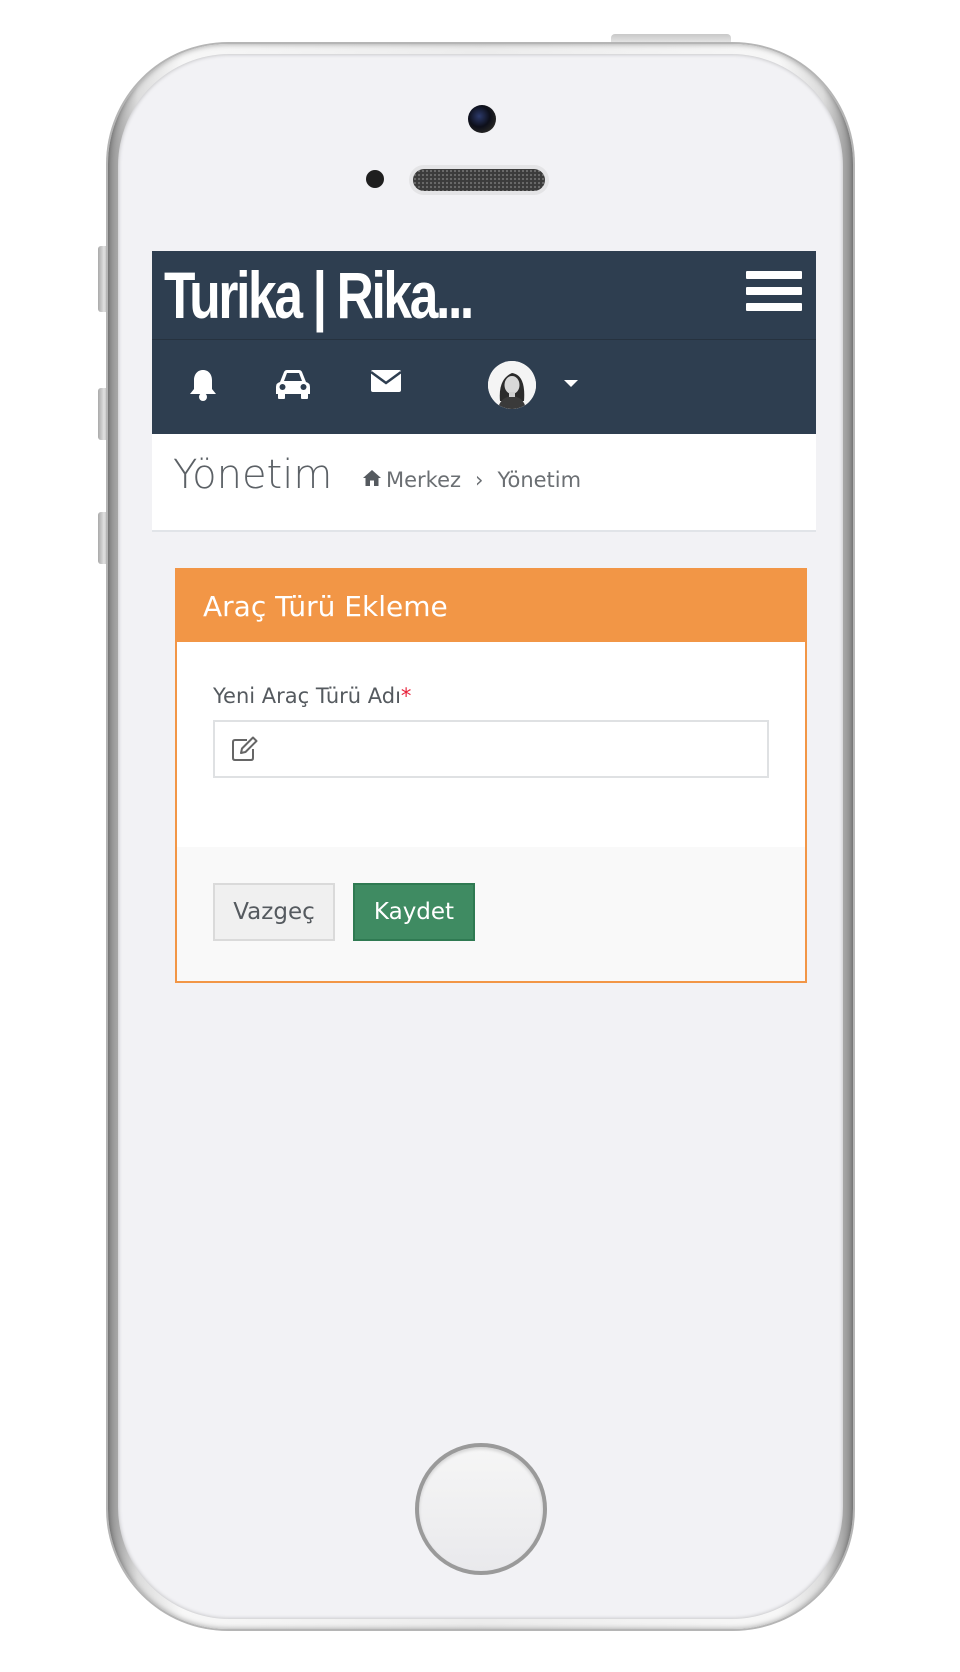  I want to click on phone-volume-up-button, so click(103, 414).